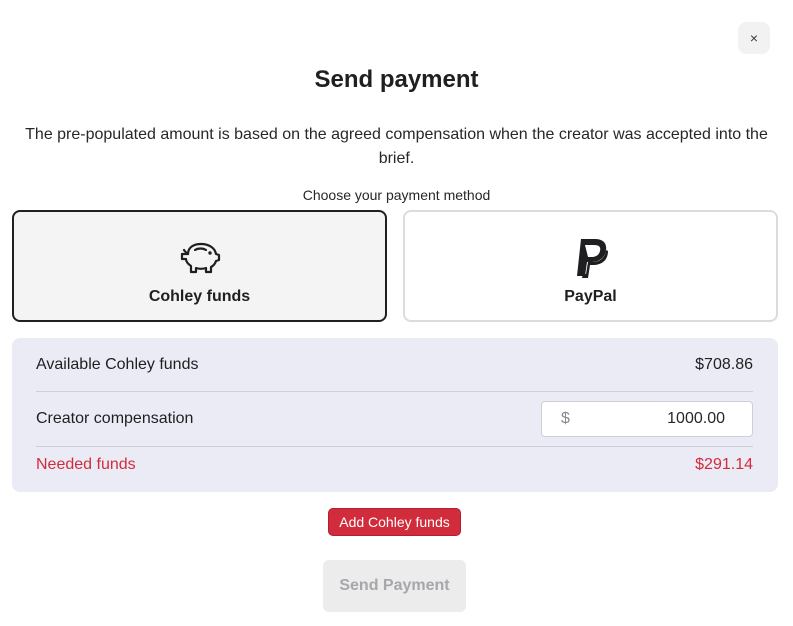 This screenshot has height=626, width=793. I want to click on piggy-bank-icon, so click(200, 258).